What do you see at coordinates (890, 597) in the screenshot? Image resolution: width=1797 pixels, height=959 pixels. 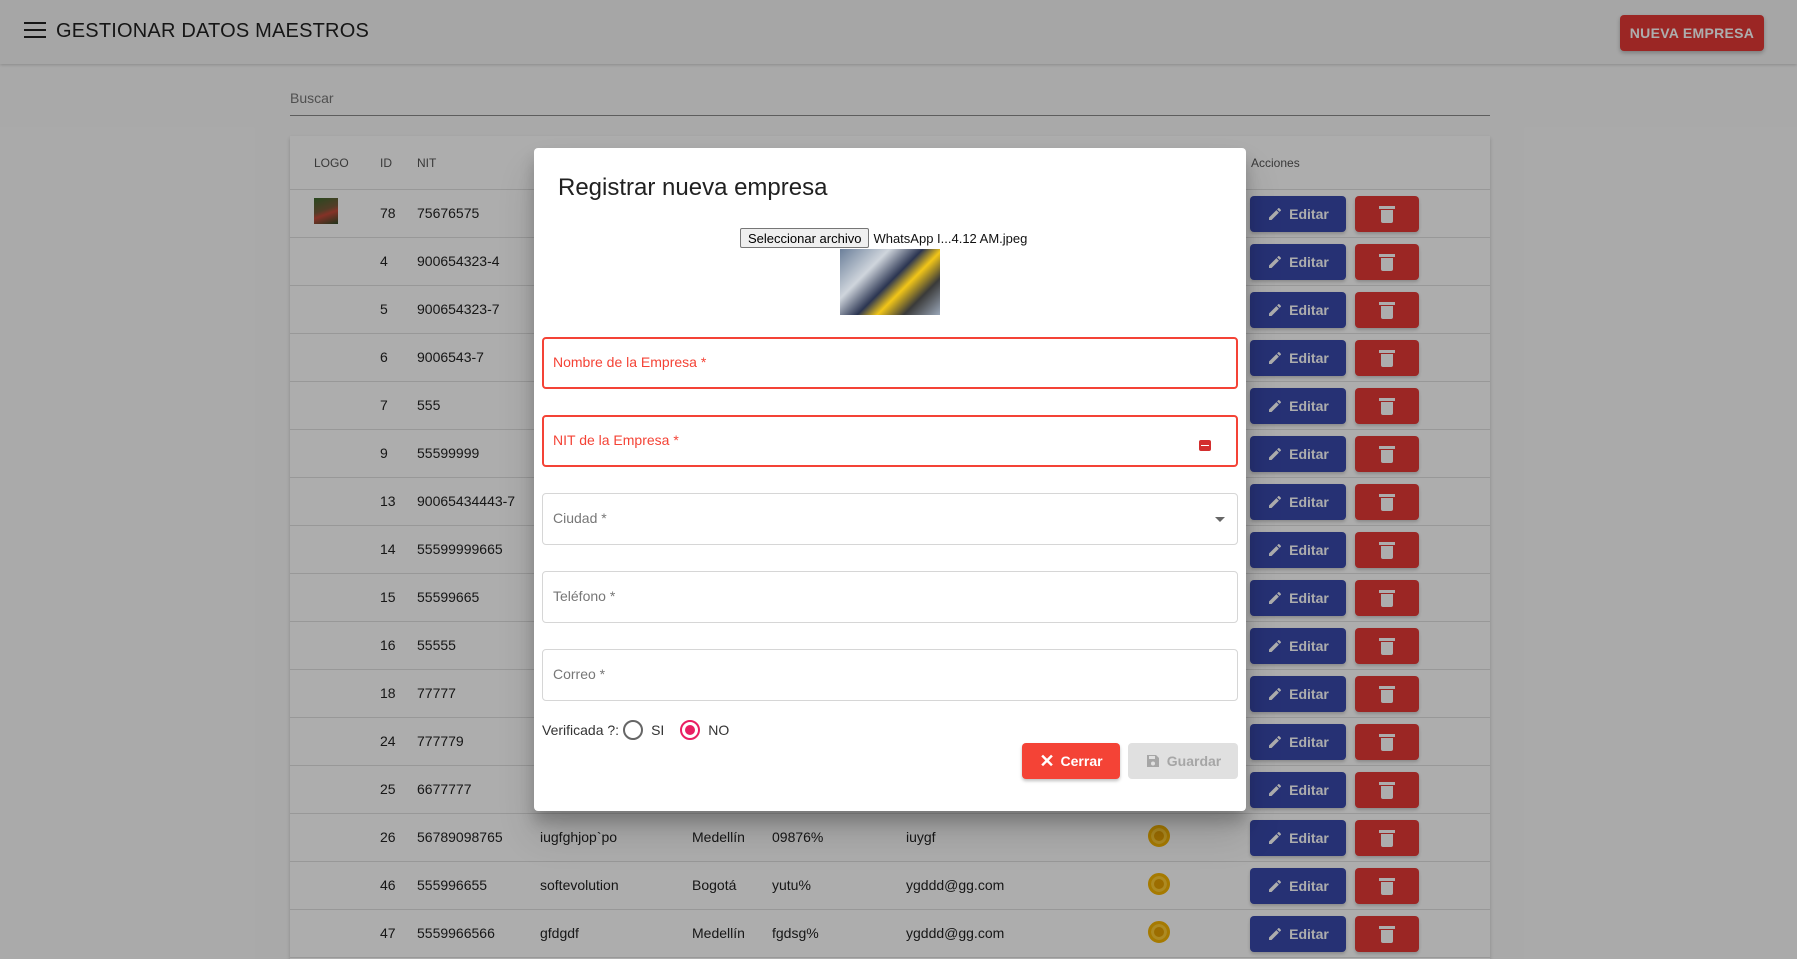 I see `phone-field: Teléfono *` at bounding box center [890, 597].